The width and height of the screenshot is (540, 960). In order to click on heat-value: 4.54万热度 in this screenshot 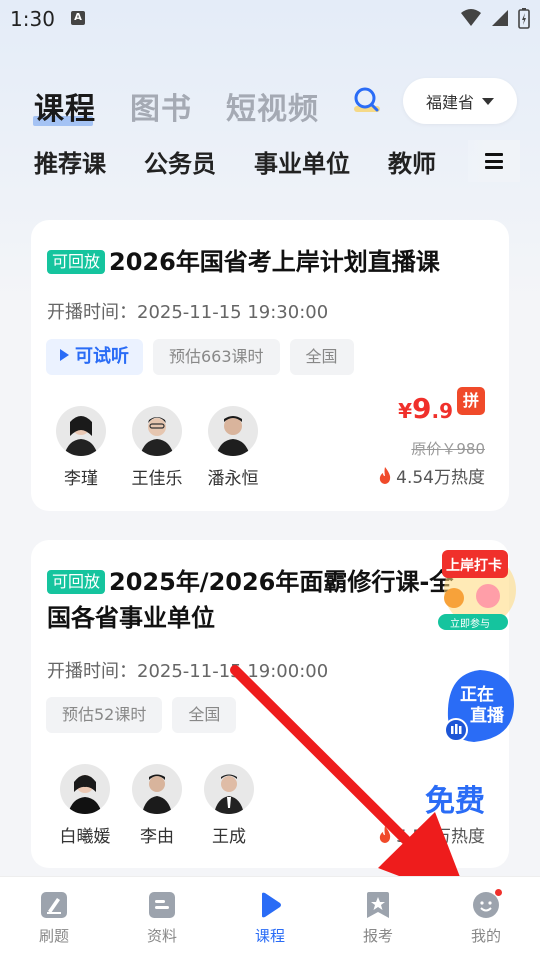, I will do `click(440, 478)`.